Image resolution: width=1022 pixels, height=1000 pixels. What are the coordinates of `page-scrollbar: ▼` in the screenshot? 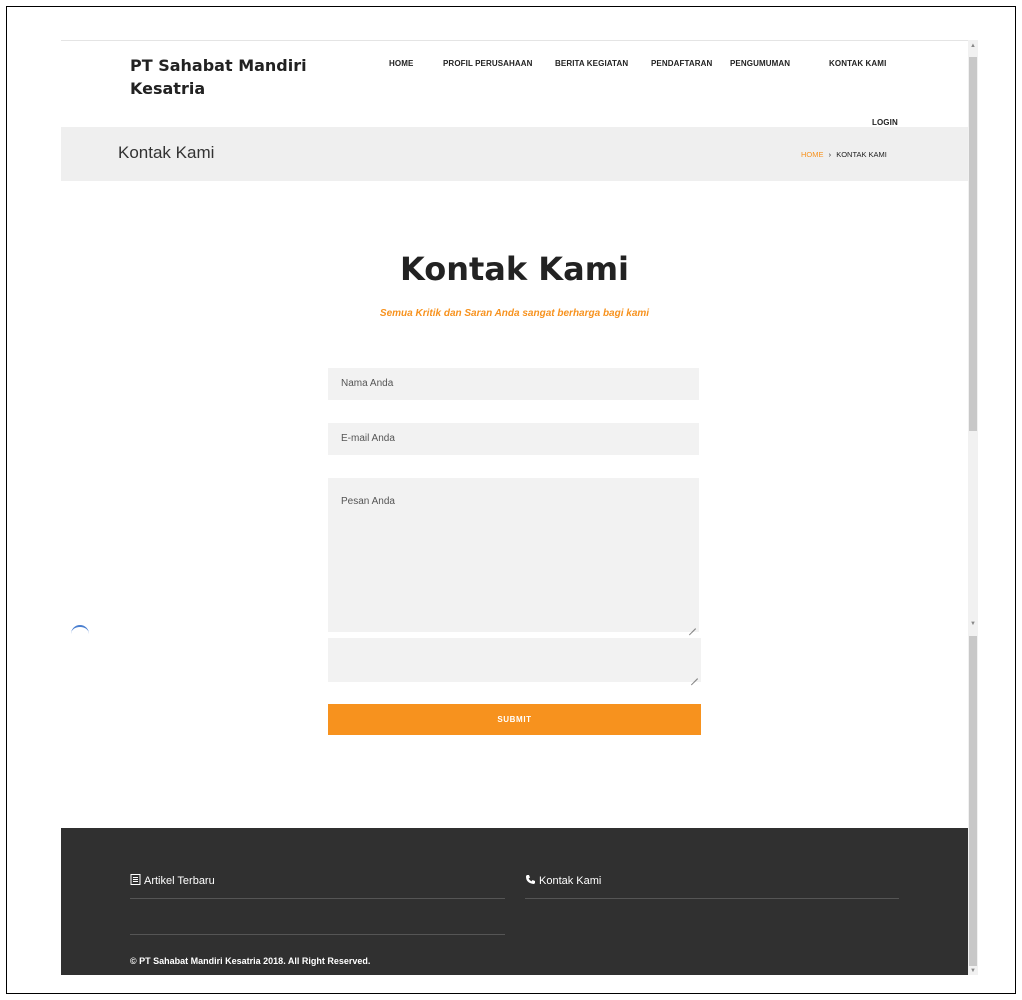 It's located at (973, 803).